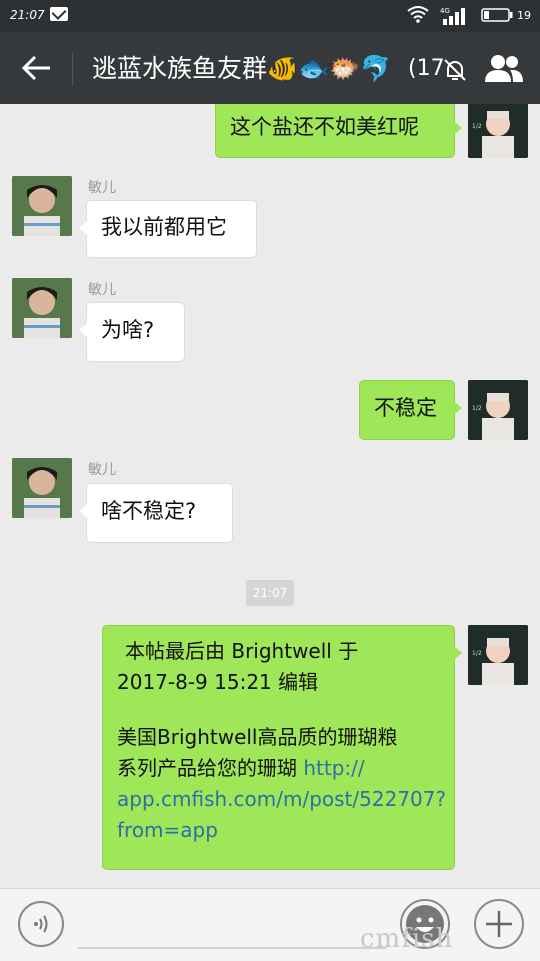 The width and height of the screenshot is (540, 961). Describe the element at coordinates (278, 830) in the screenshot. I see `post-link: from=app` at that location.